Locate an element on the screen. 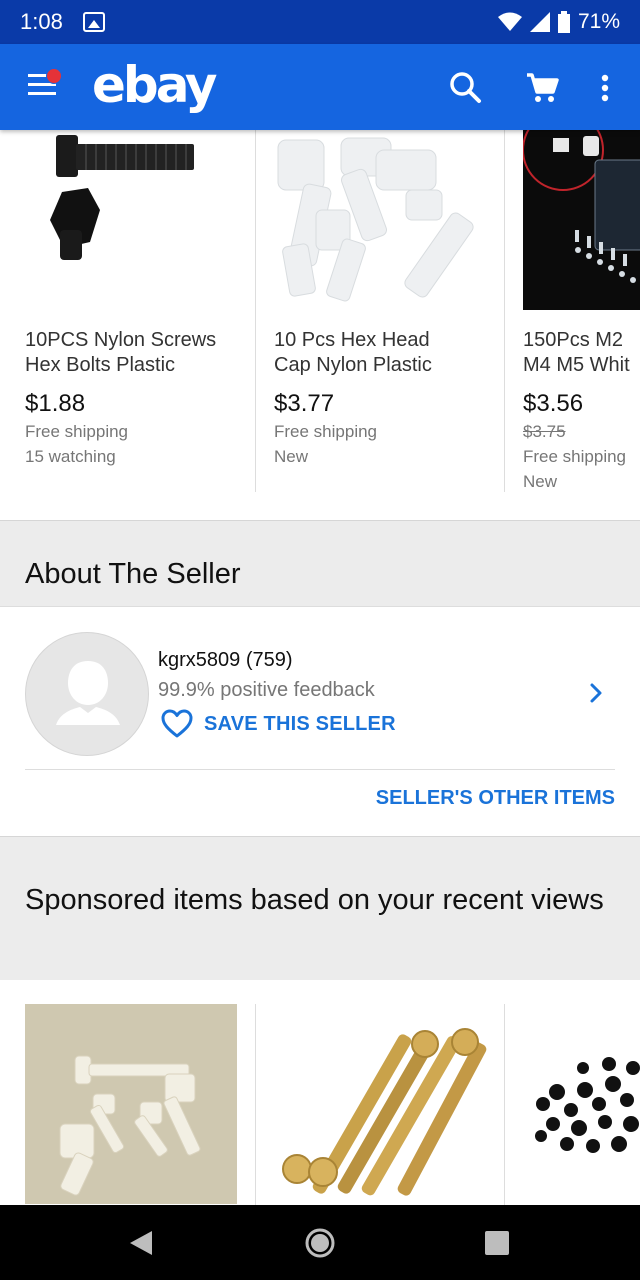 Image resolution: width=640 pixels, height=1280 pixels. notification-dot is located at coordinates (54, 76).